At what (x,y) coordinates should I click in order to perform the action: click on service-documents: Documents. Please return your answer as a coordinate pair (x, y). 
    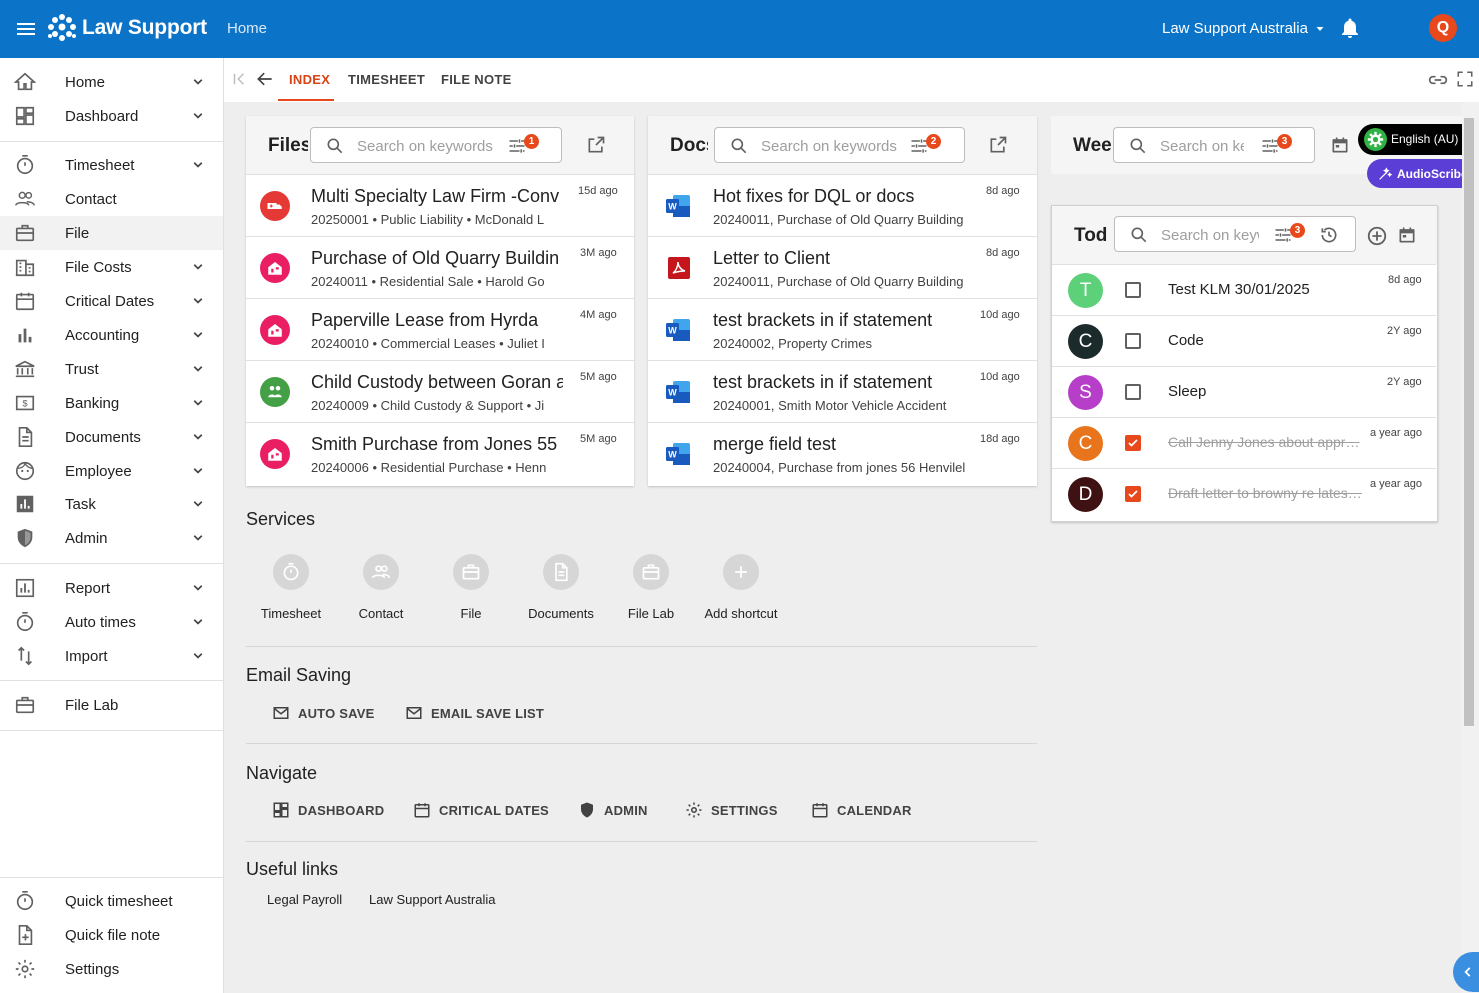
    Looking at the image, I should click on (561, 587).